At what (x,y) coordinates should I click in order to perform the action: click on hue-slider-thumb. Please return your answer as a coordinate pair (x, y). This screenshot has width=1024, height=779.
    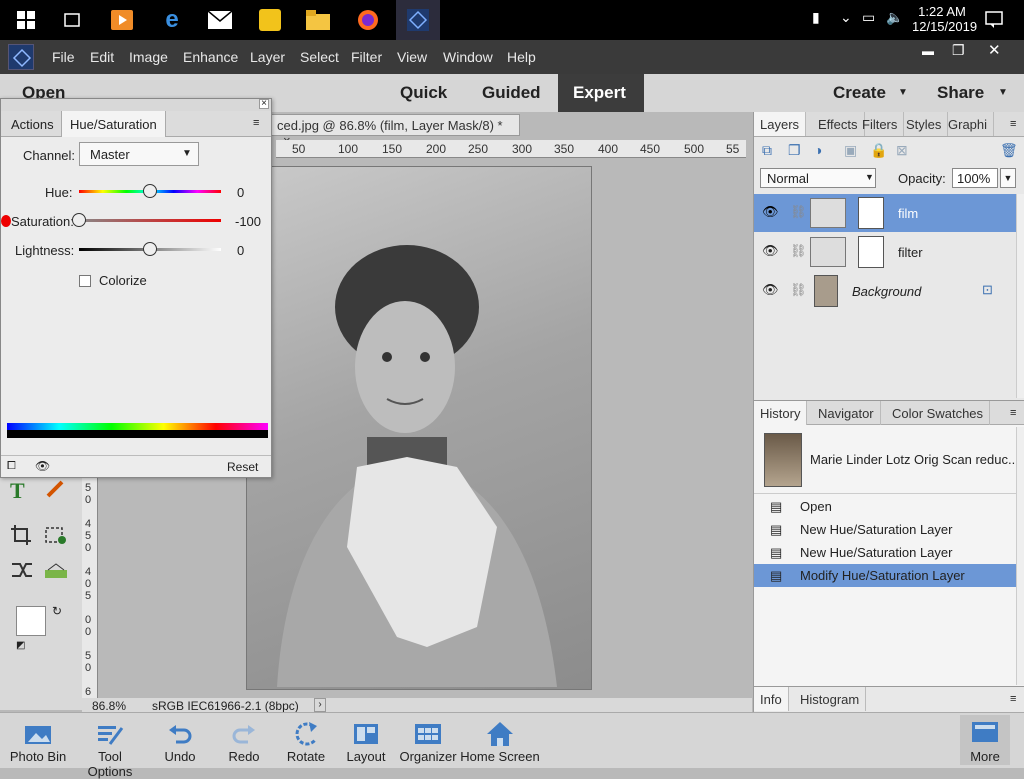
    Looking at the image, I should click on (150, 191).